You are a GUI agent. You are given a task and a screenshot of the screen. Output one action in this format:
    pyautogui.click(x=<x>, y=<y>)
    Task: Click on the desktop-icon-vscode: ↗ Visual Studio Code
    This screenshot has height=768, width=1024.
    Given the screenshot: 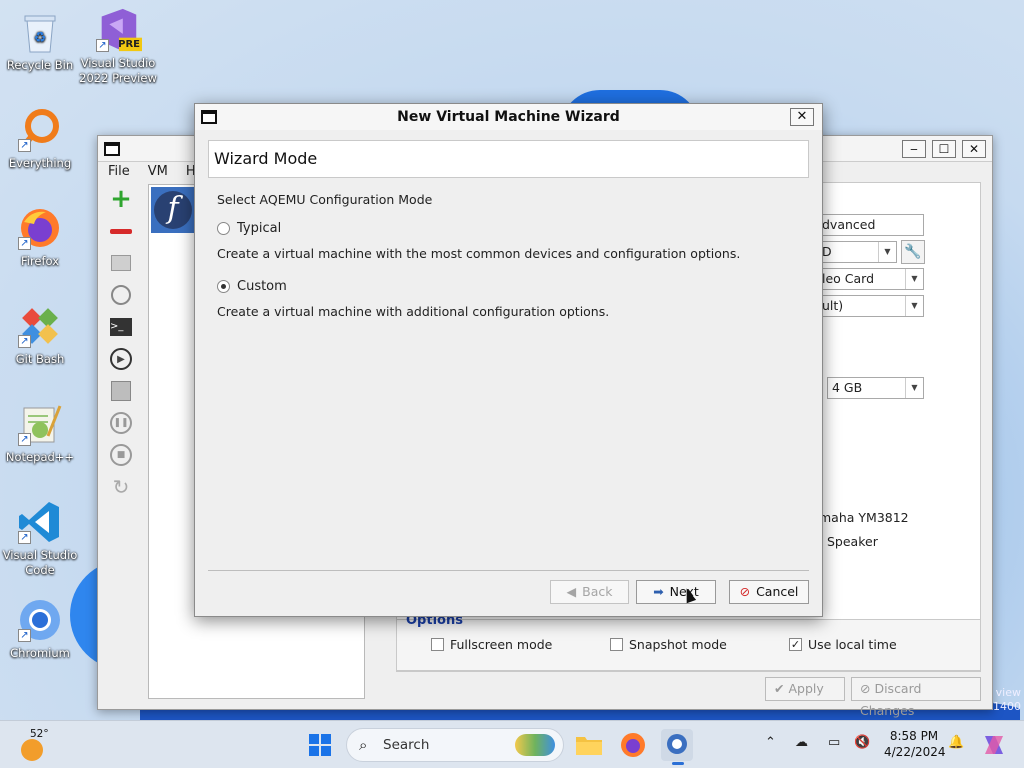 What is the action you would take?
    pyautogui.click(x=40, y=538)
    